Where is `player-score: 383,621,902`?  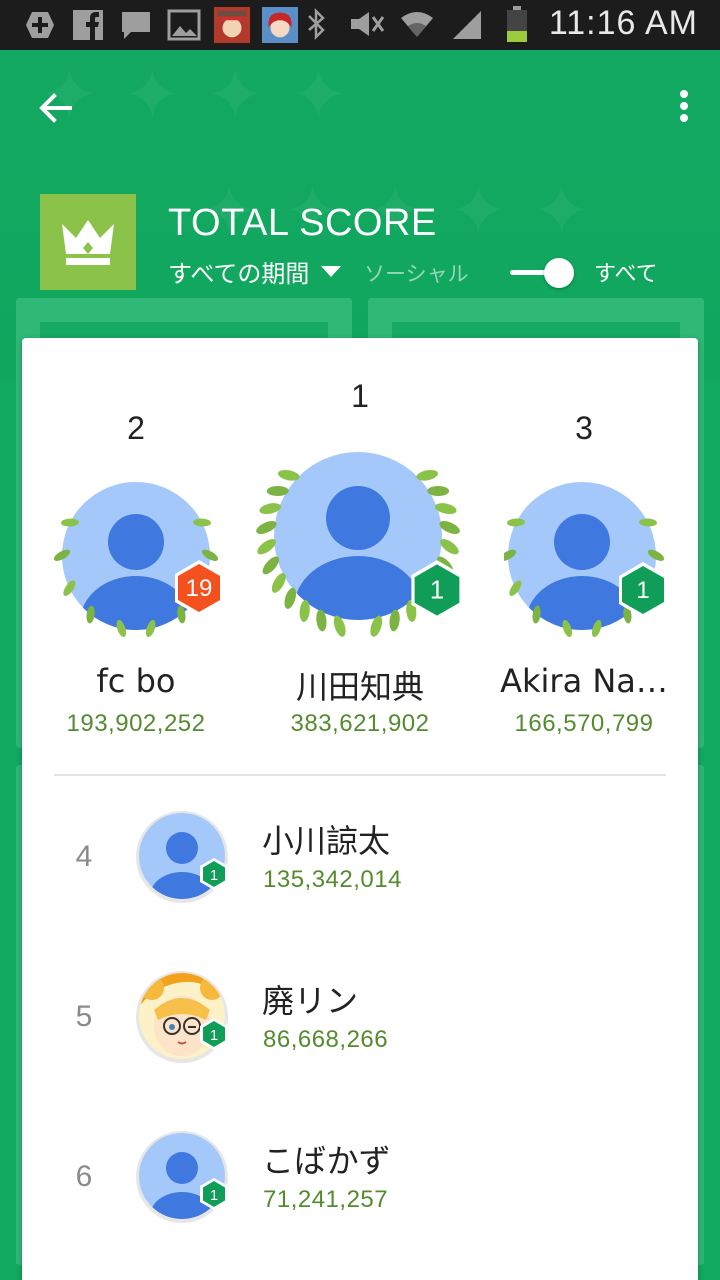
player-score: 383,621,902 is located at coordinates (360, 723).